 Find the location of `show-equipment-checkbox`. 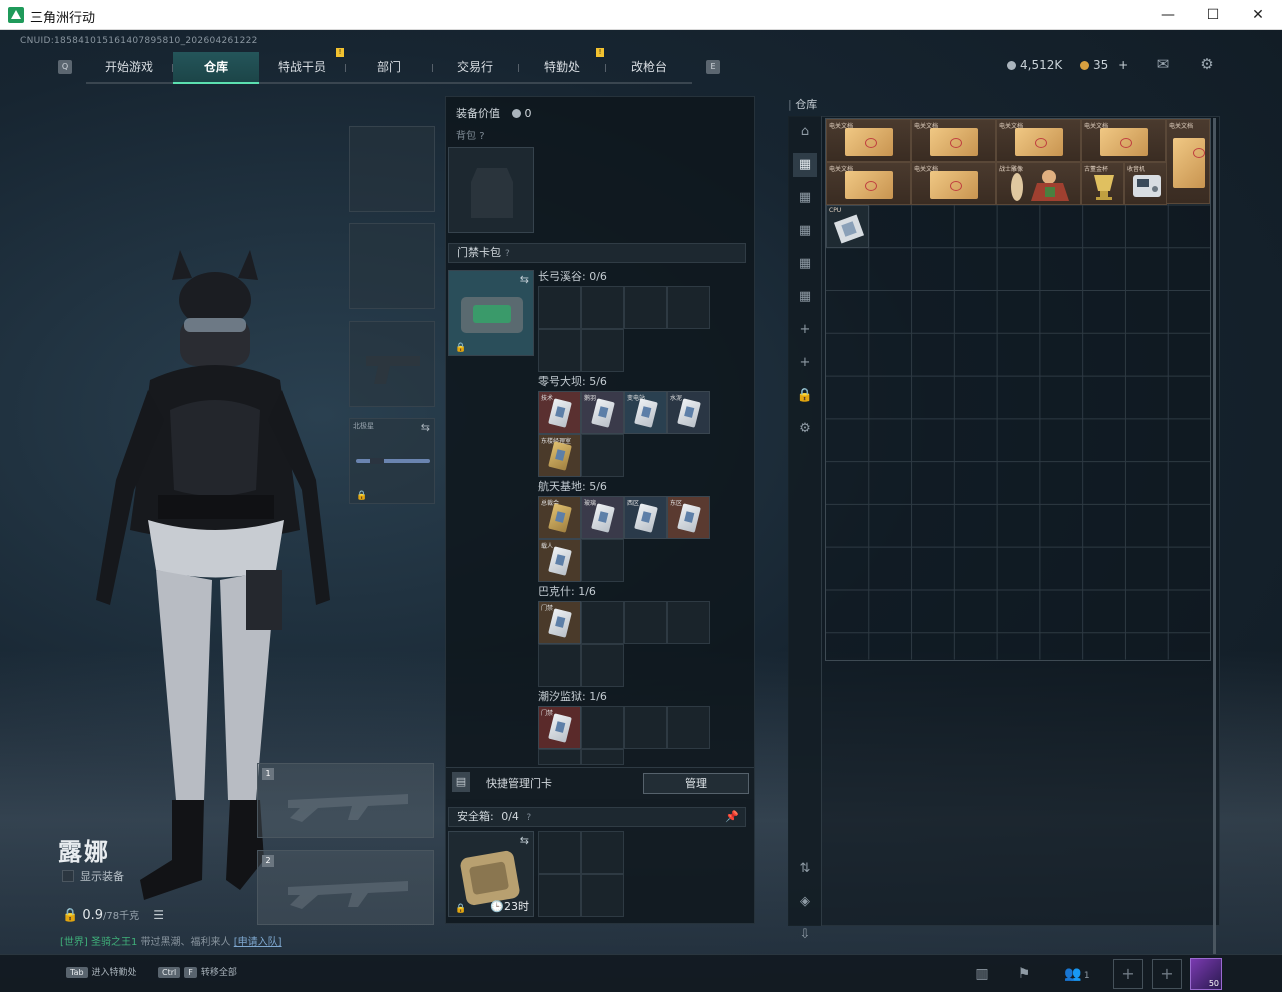

show-equipment-checkbox is located at coordinates (68, 876).